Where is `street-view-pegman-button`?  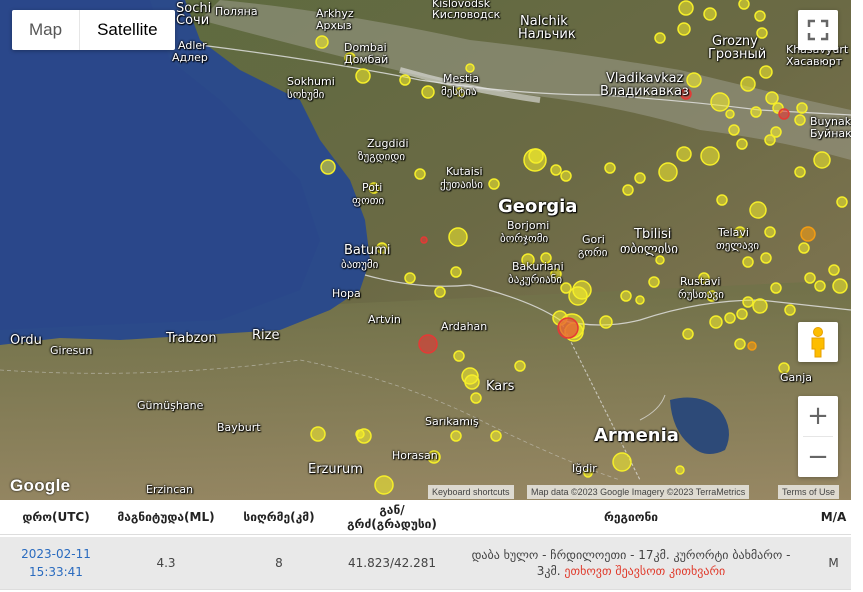 street-view-pegman-button is located at coordinates (818, 342).